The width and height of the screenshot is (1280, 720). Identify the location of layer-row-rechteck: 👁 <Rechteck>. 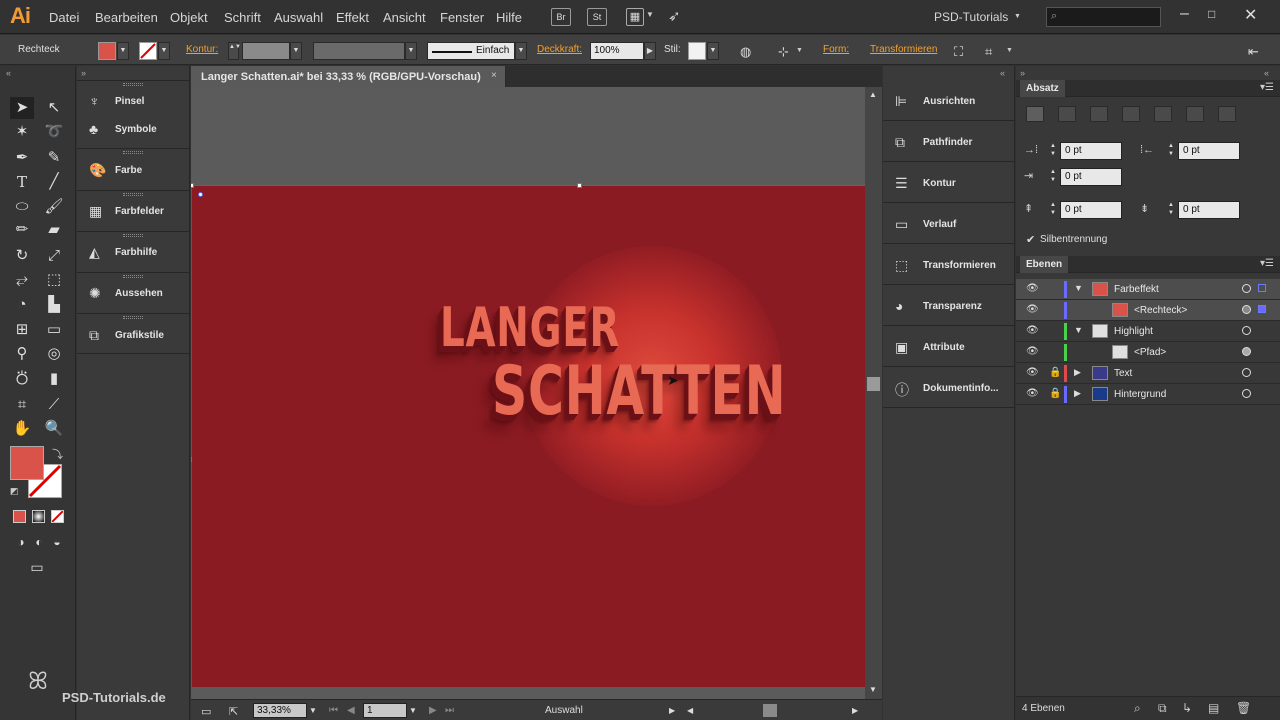
(1148, 310).